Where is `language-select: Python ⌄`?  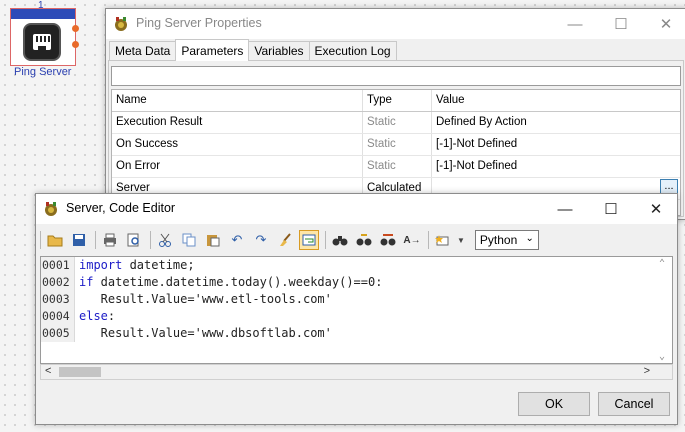
language-select: Python ⌄ is located at coordinates (506, 240).